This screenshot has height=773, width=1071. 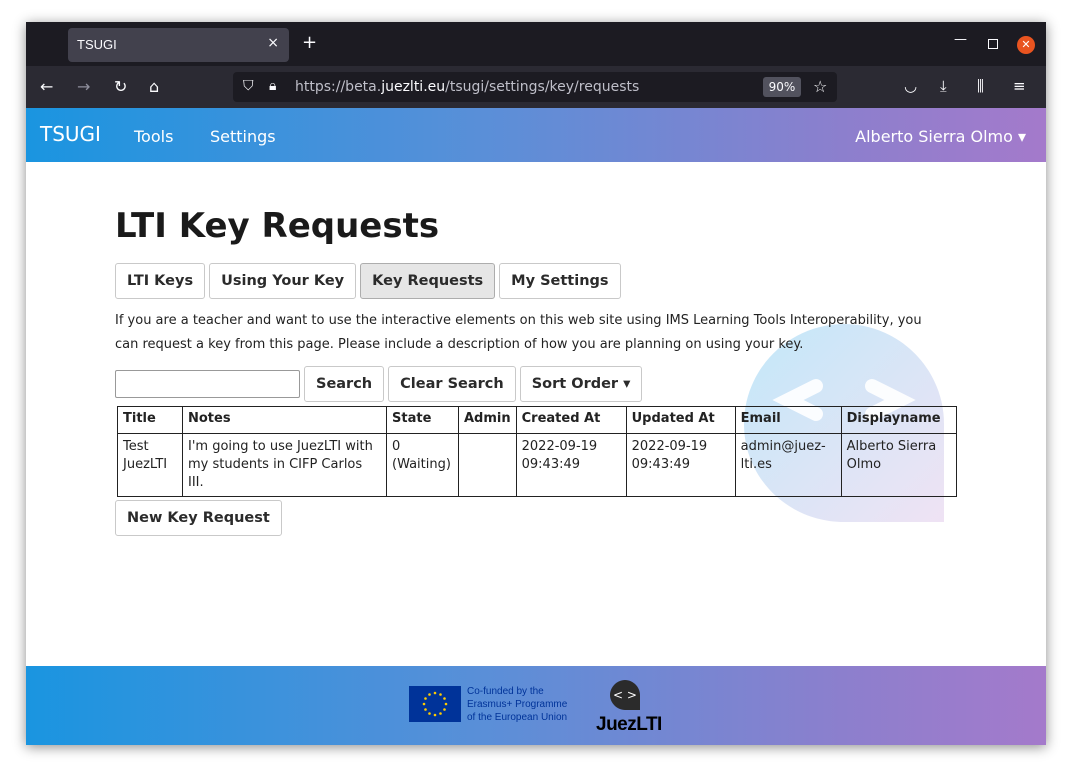 I want to click on maximize-icon, so click(x=993, y=44).